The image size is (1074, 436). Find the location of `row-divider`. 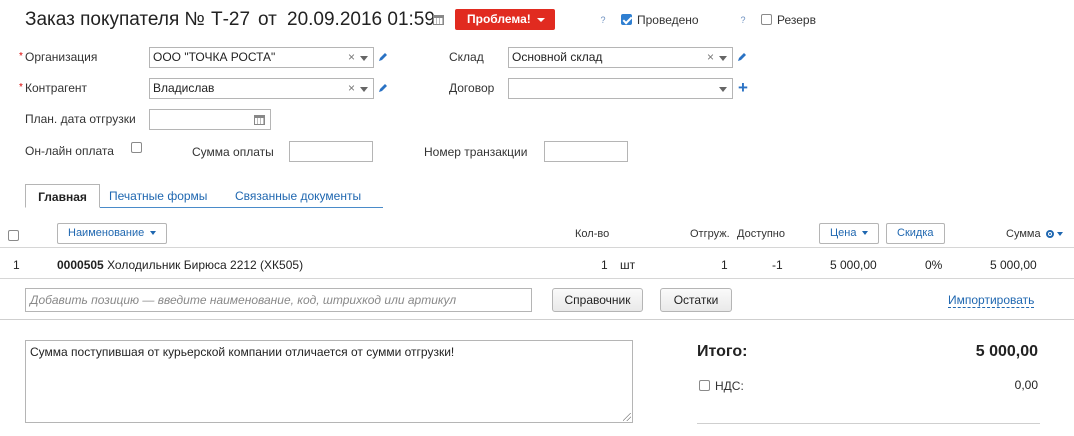

row-divider is located at coordinates (537, 278).